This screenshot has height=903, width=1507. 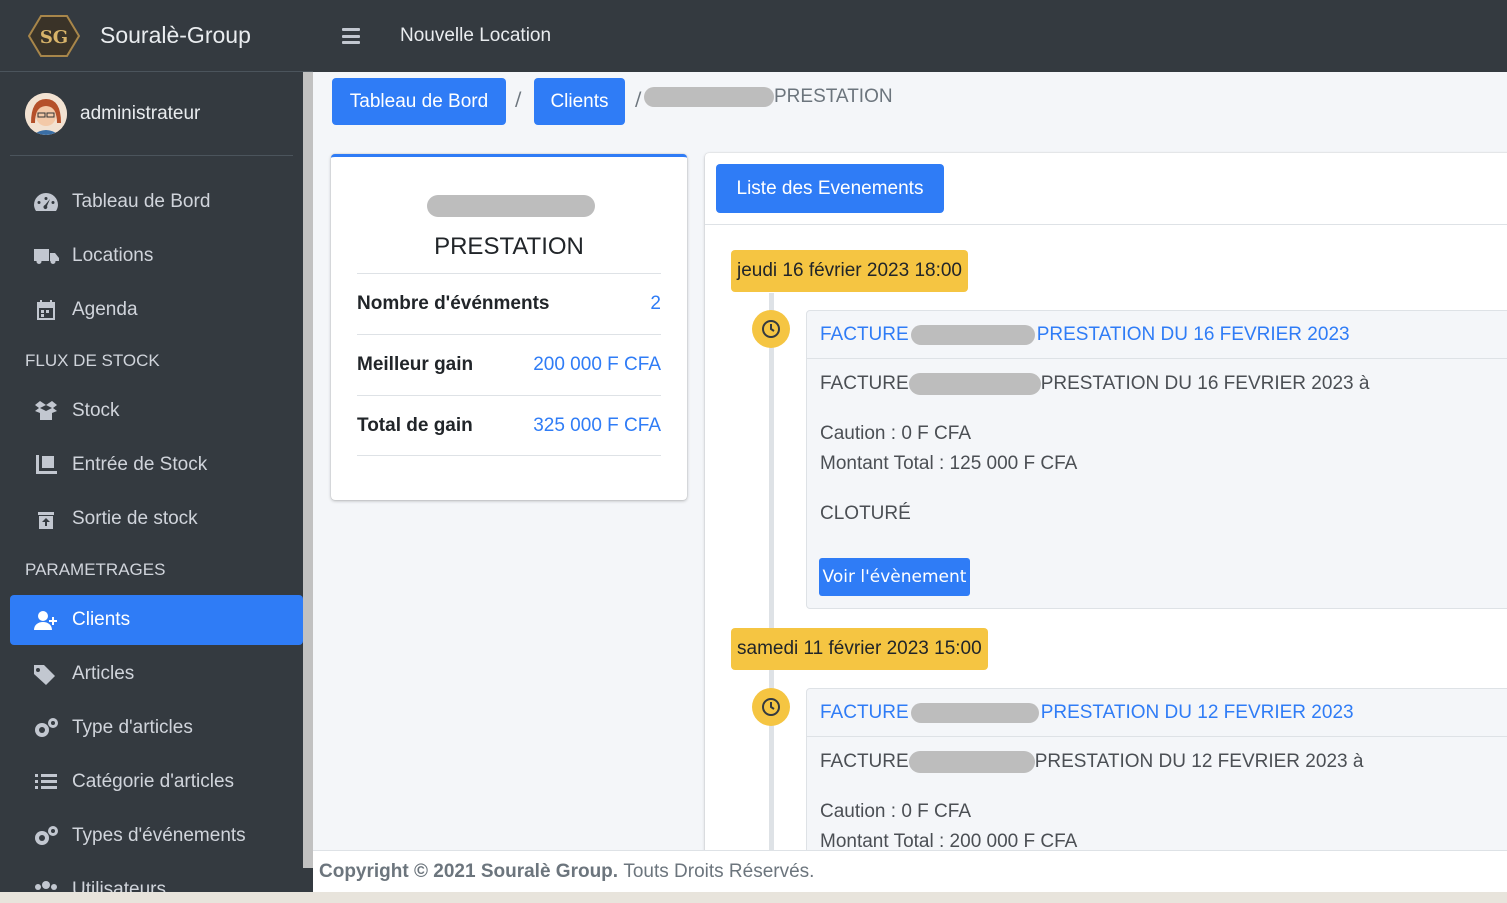 I want to click on sidebar-item-agenda: Agenda, so click(x=156, y=310).